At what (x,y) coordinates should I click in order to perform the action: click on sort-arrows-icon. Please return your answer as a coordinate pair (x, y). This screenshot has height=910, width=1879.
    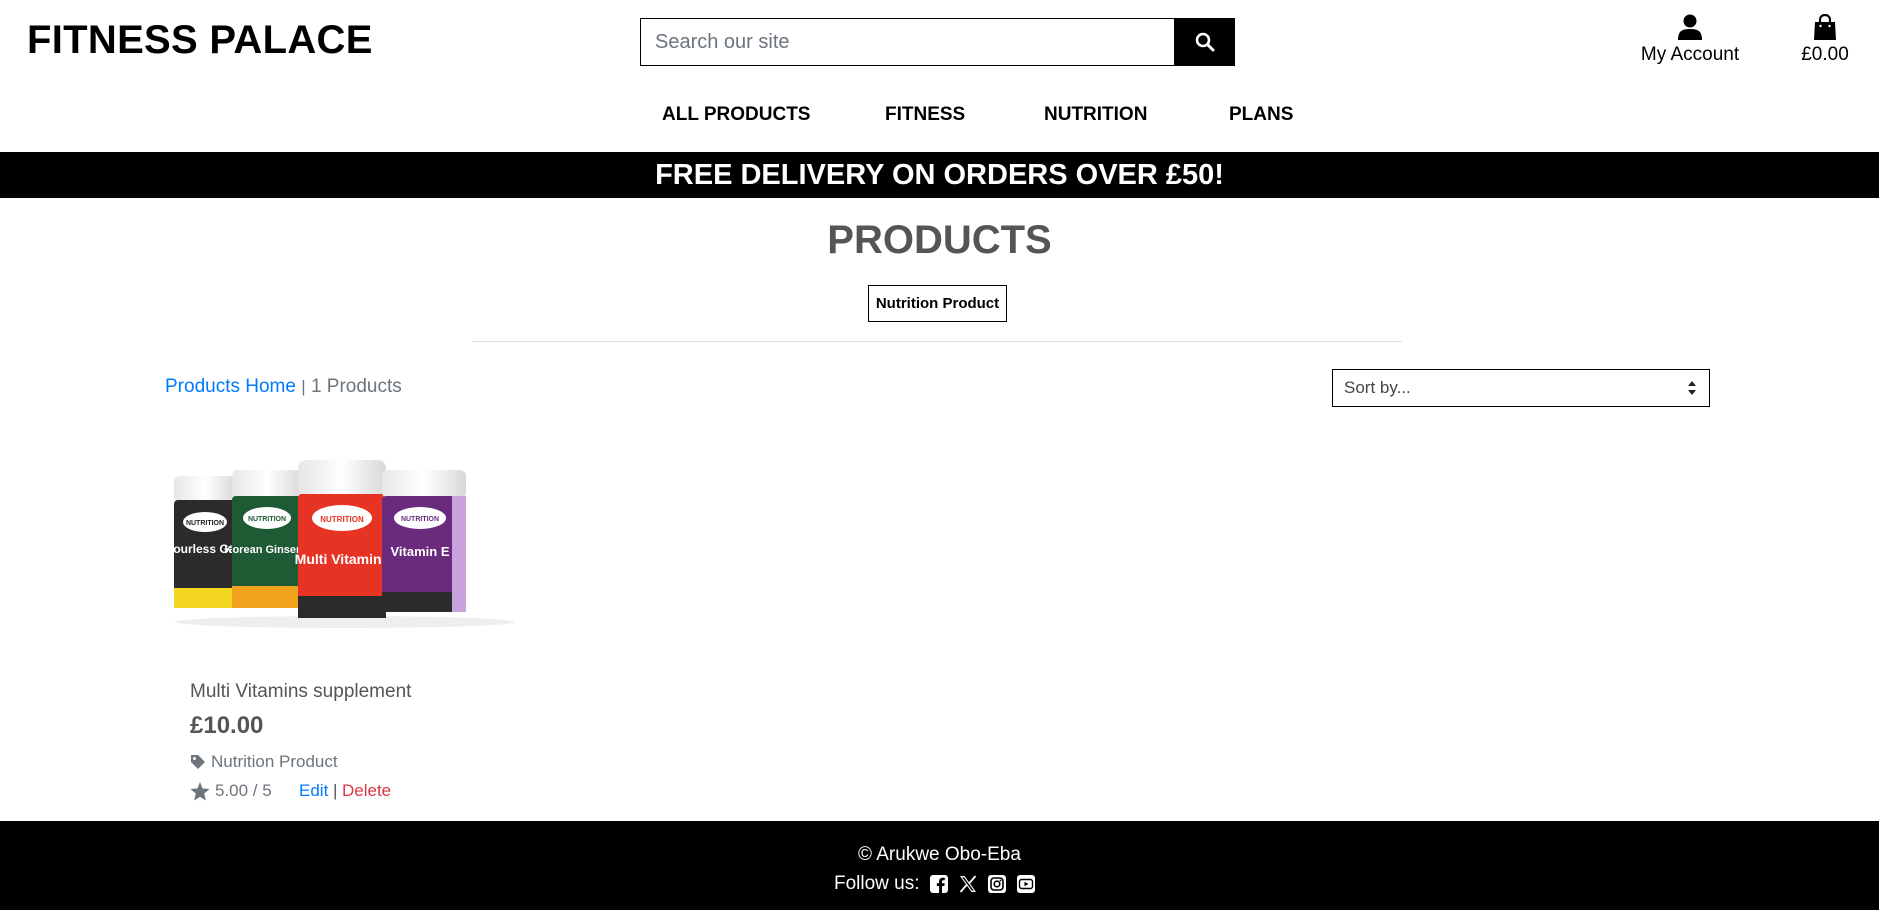
    Looking at the image, I should click on (1692, 388).